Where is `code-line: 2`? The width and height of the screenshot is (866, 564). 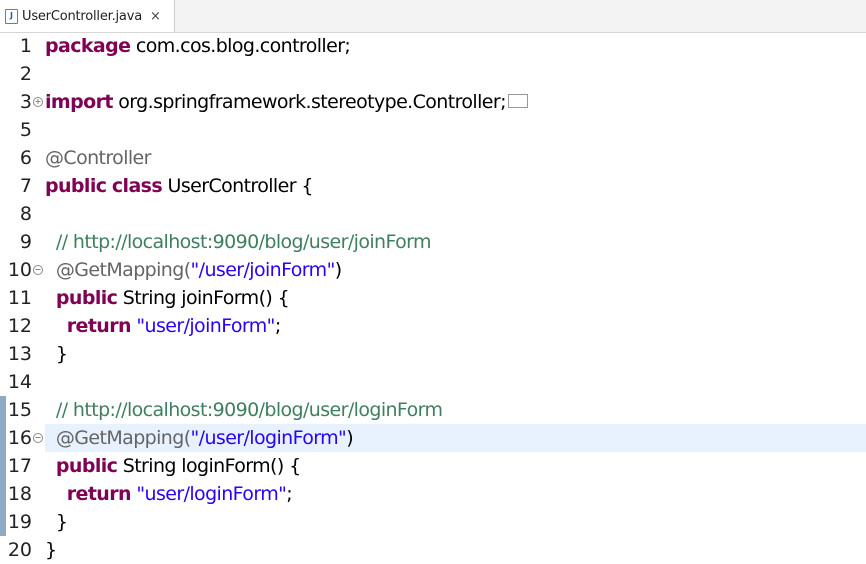 code-line: 2 is located at coordinates (433, 74).